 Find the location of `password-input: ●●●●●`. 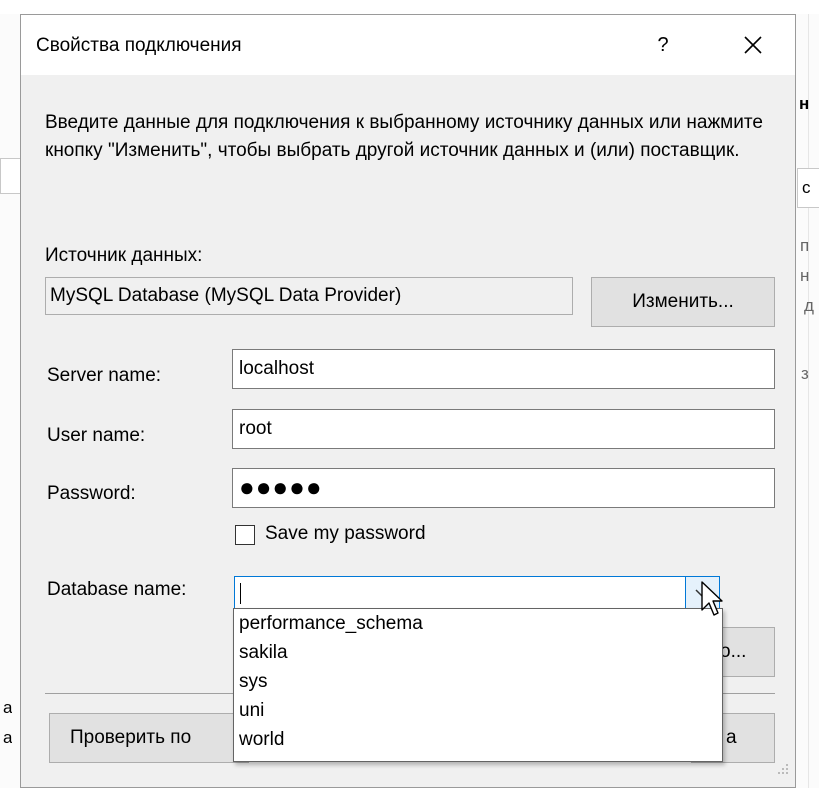

password-input: ●●●●● is located at coordinates (503, 488).